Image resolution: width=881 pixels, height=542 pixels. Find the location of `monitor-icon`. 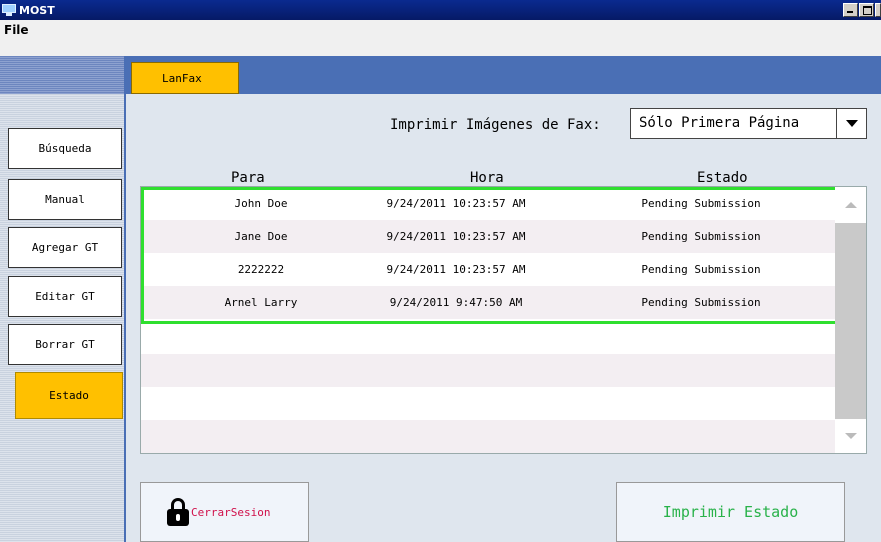

monitor-icon is located at coordinates (9, 10).